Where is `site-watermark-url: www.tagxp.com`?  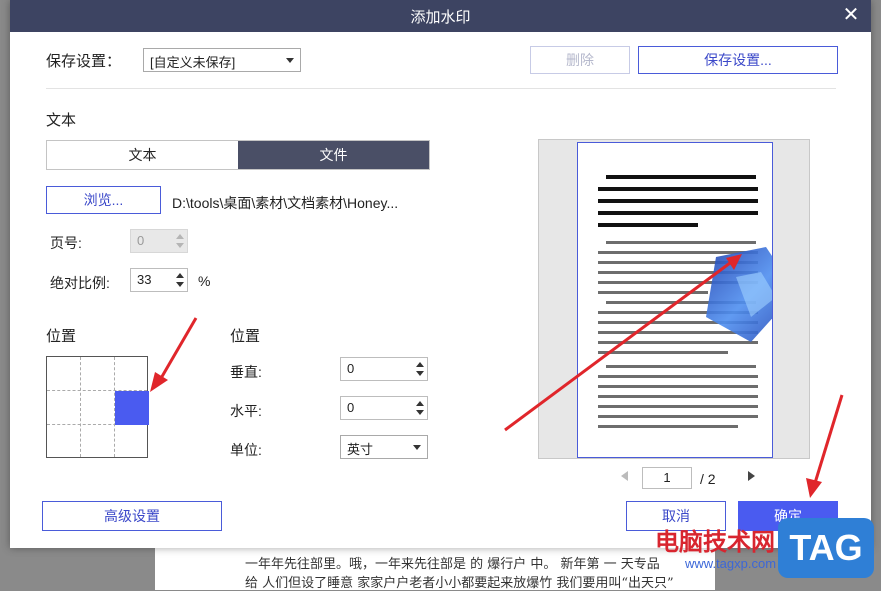
site-watermark-url: www.tagxp.com is located at coordinates (731, 563).